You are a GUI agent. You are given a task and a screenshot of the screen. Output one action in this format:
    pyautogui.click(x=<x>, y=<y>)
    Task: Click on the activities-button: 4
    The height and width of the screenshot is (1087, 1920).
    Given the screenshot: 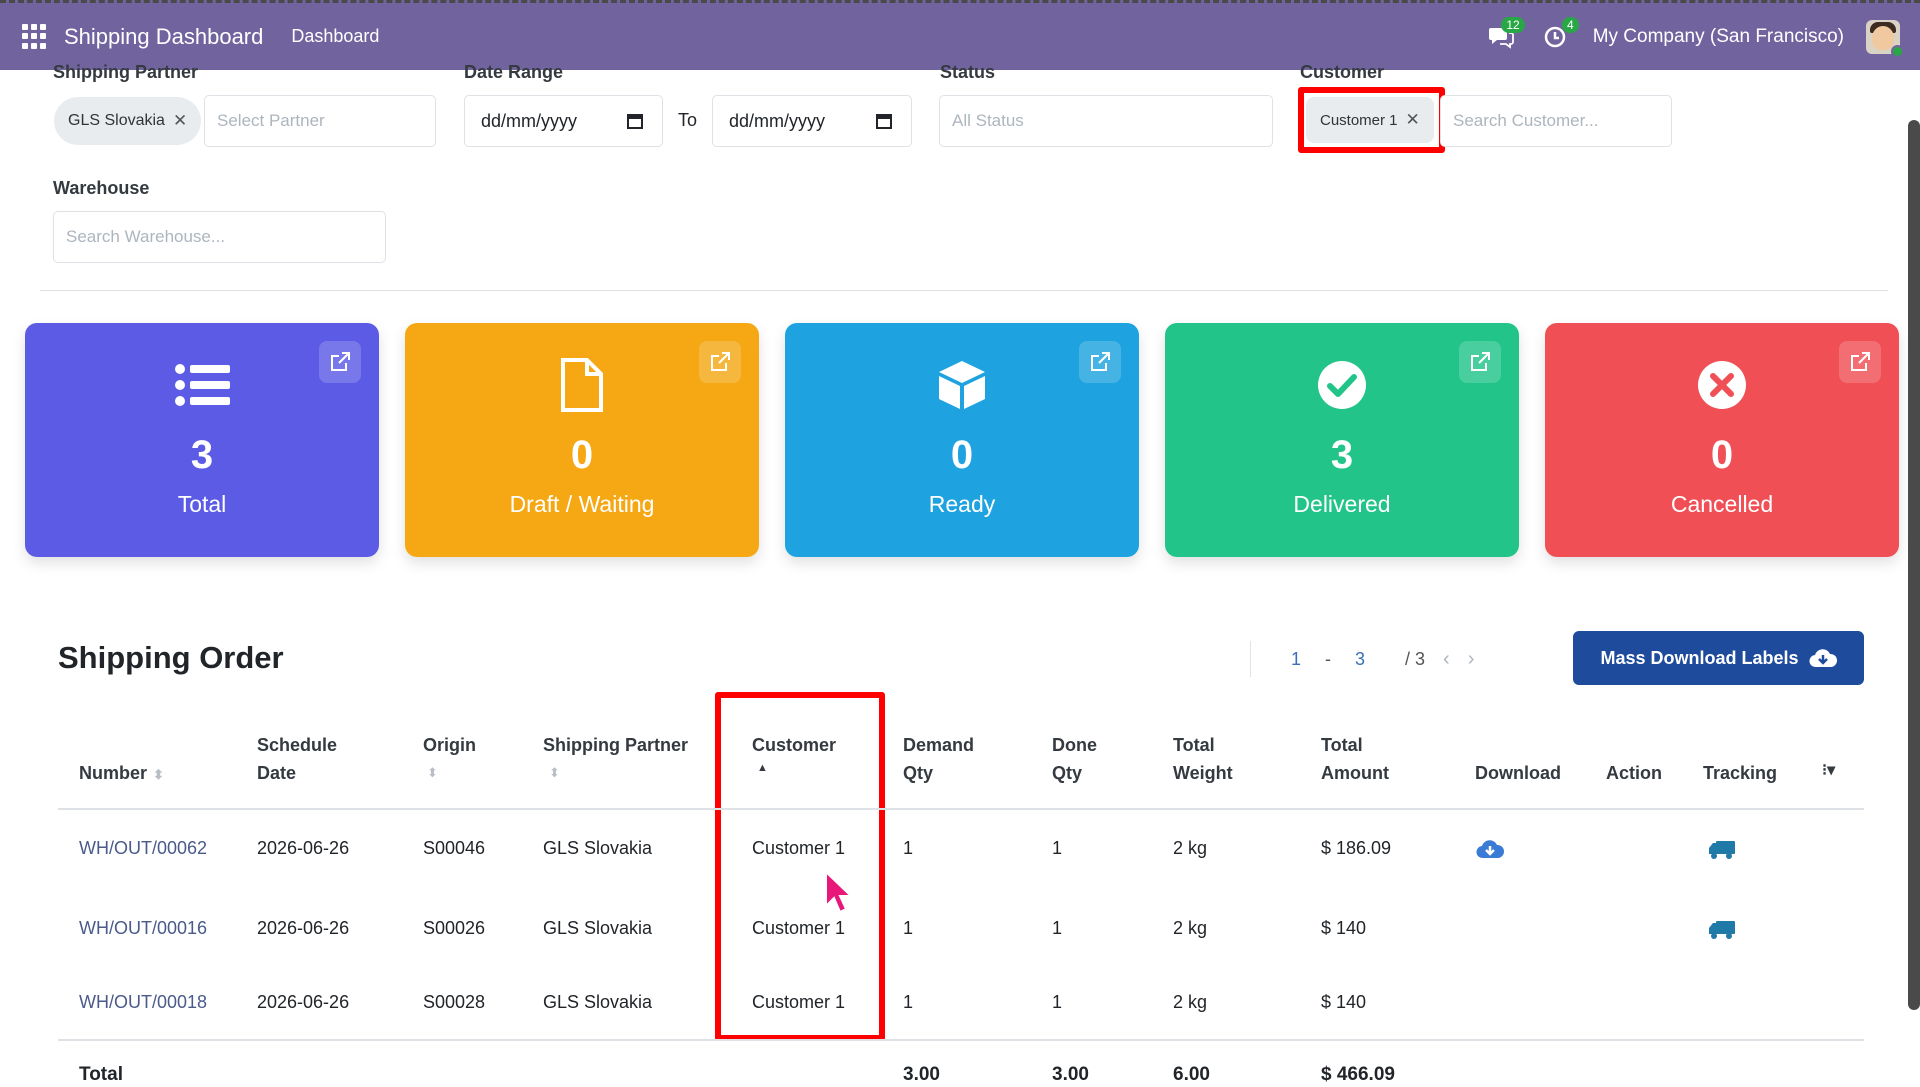 What is the action you would take?
    pyautogui.click(x=1559, y=34)
    